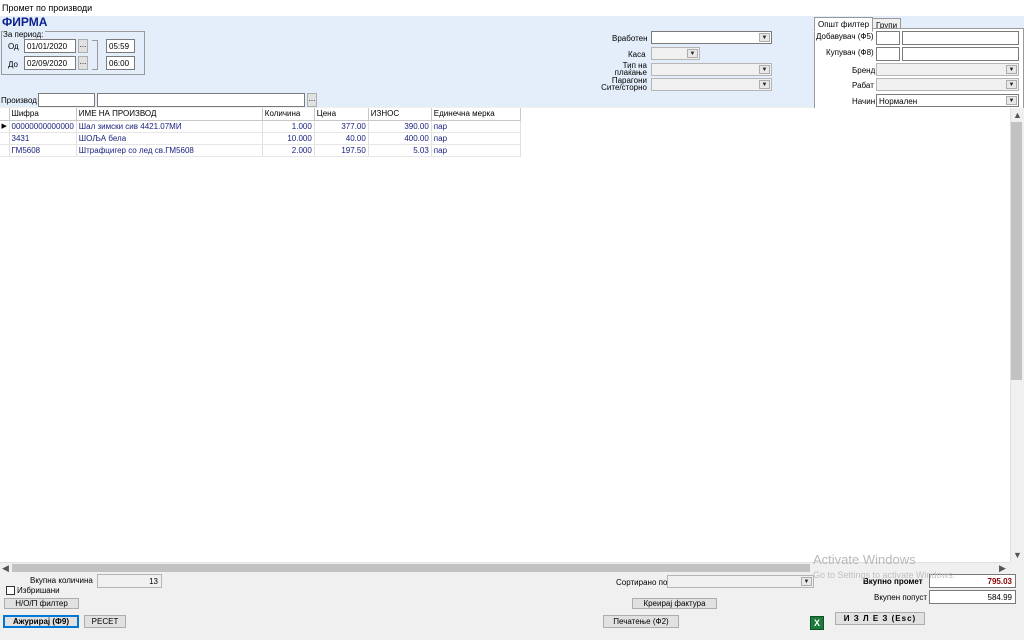 The height and width of the screenshot is (640, 1024). I want to click on cell-price: 40.00, so click(341, 138).